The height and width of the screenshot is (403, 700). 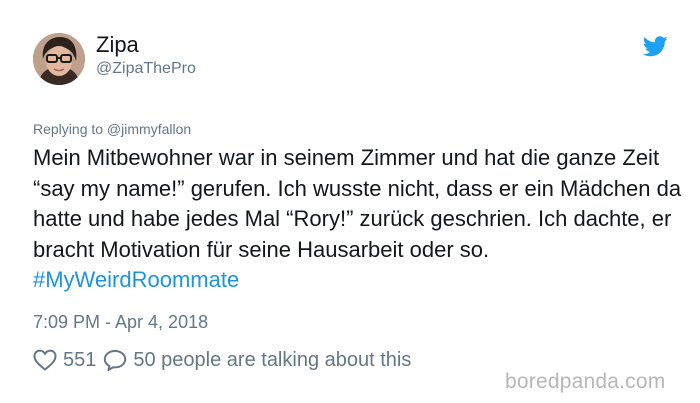 I want to click on comment-icon, so click(x=115, y=360).